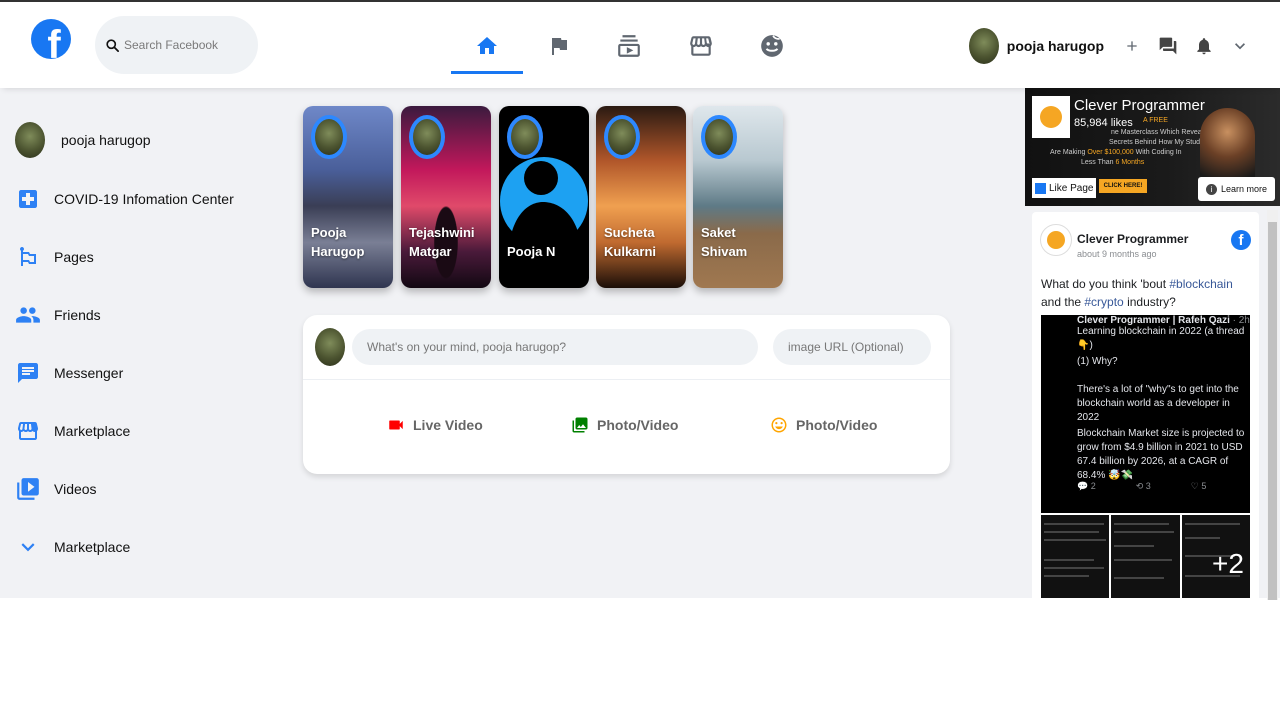 The width and height of the screenshot is (1280, 720). What do you see at coordinates (1236, 189) in the screenshot?
I see `learn-more-button: i Learn more` at bounding box center [1236, 189].